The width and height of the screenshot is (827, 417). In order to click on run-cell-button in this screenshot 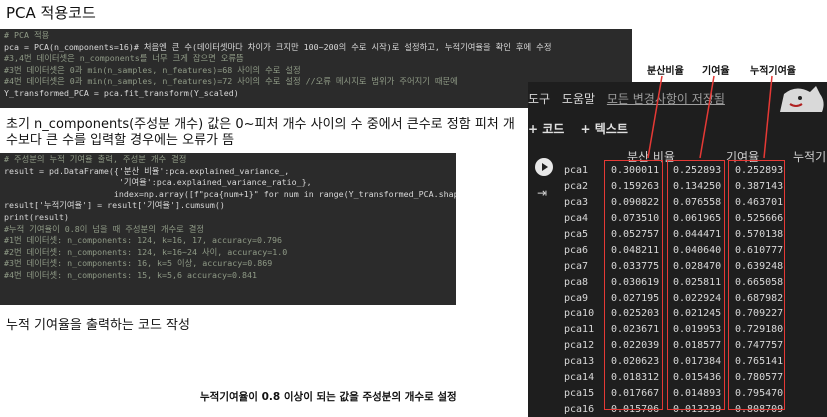, I will do `click(544, 167)`.